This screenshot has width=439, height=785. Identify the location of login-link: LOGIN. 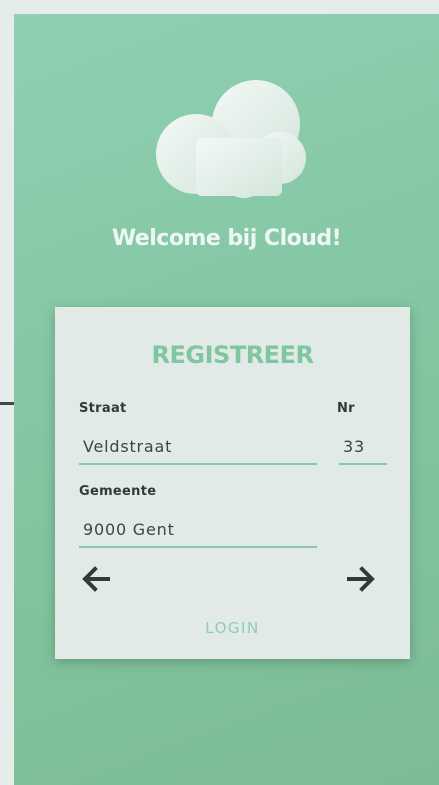
(232, 628).